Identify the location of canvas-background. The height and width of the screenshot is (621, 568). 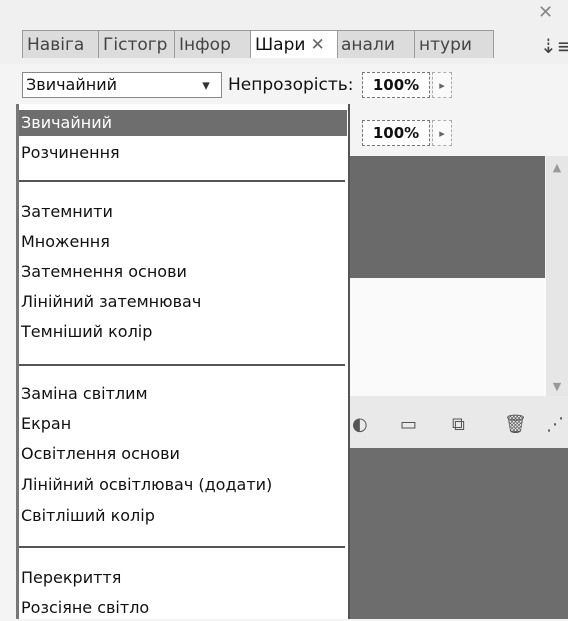
(456, 533).